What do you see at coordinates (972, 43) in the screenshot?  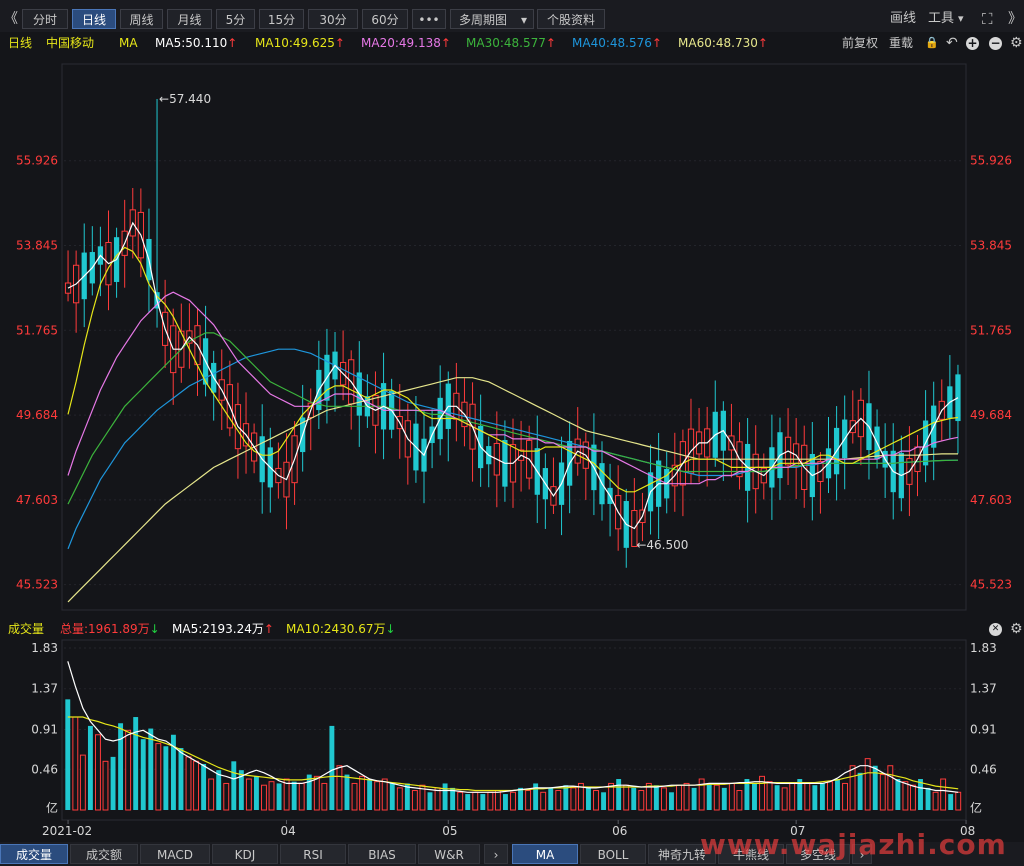 I see `zoom-in-icon: +` at bounding box center [972, 43].